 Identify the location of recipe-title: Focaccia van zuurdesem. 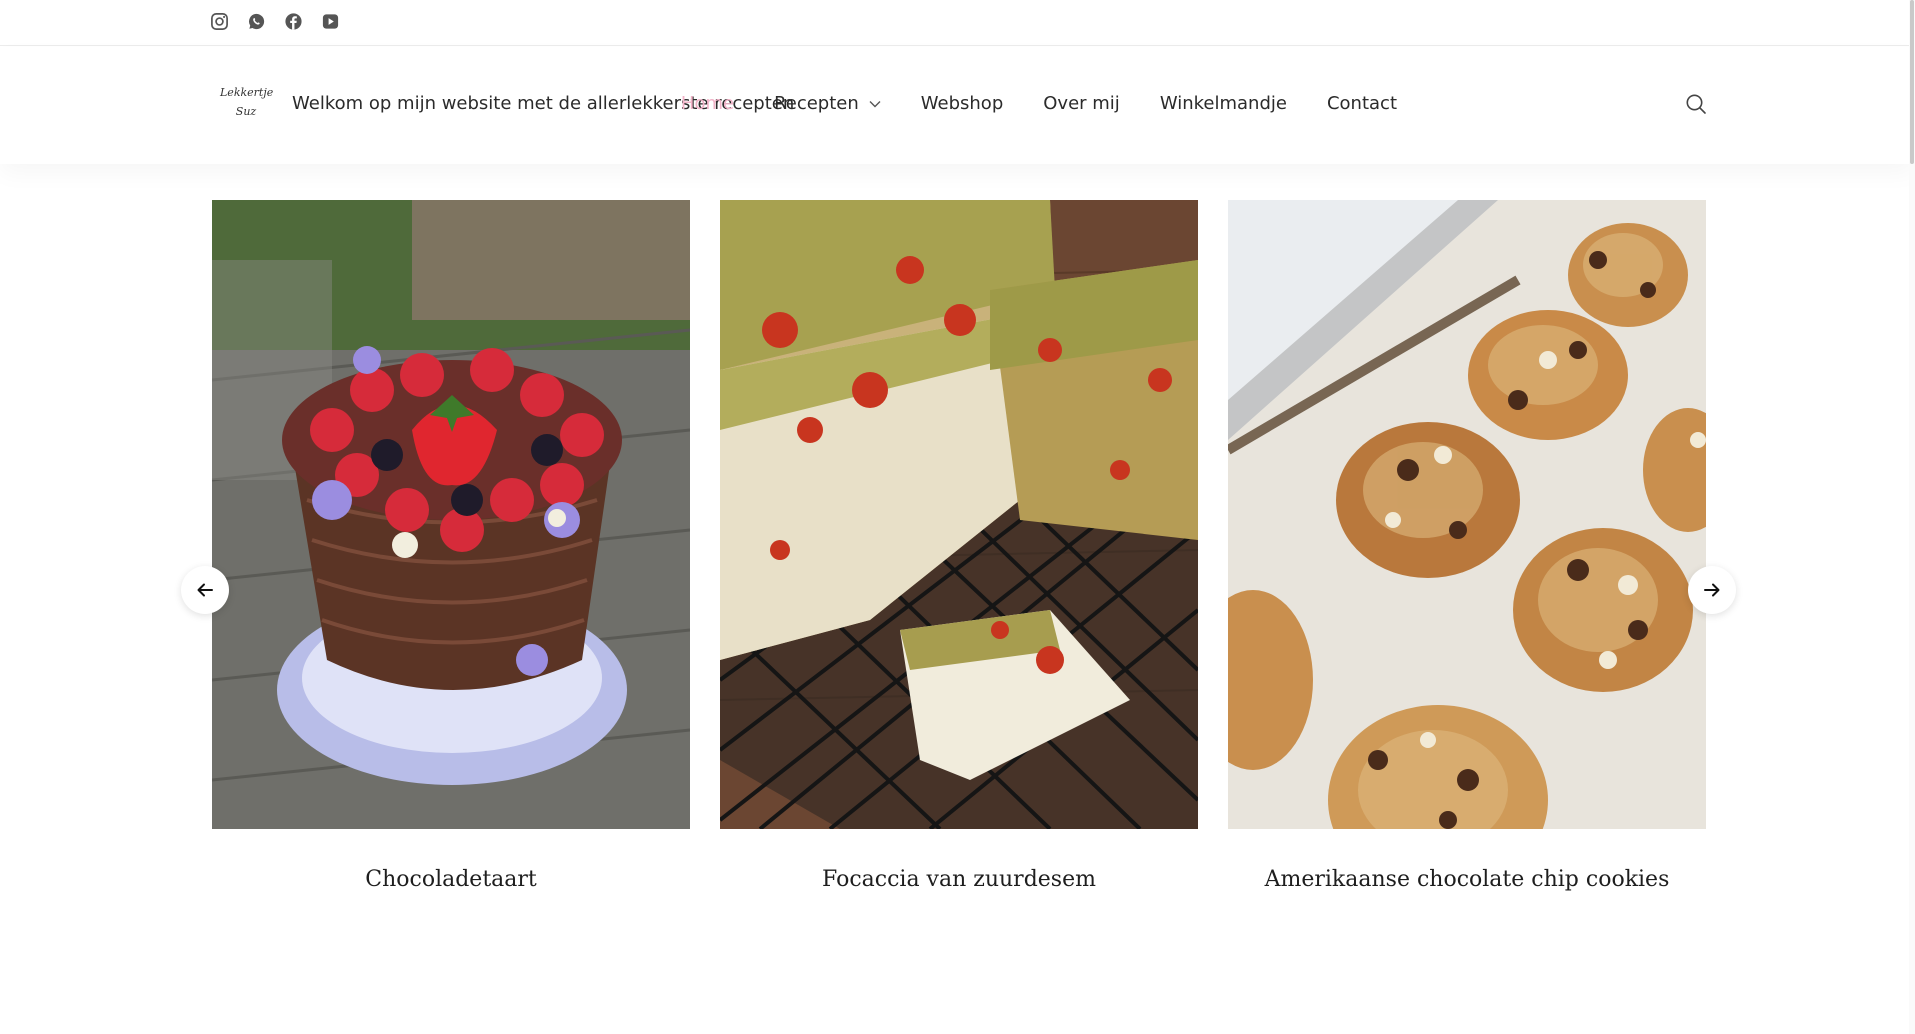
(959, 879).